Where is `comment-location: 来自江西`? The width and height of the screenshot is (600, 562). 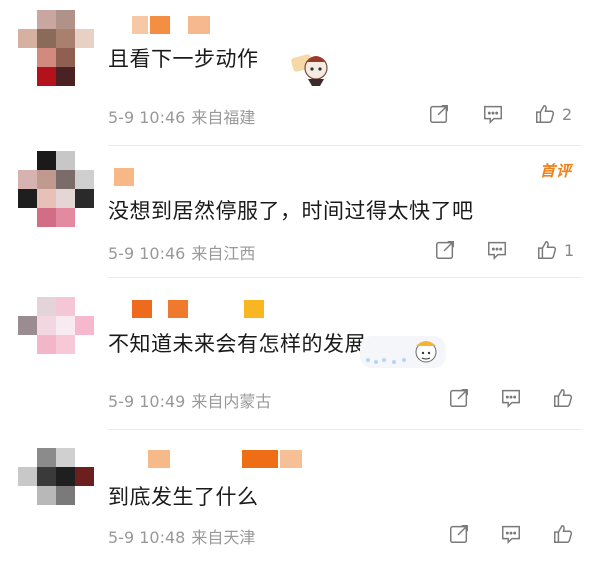 comment-location: 来自江西 is located at coordinates (223, 253).